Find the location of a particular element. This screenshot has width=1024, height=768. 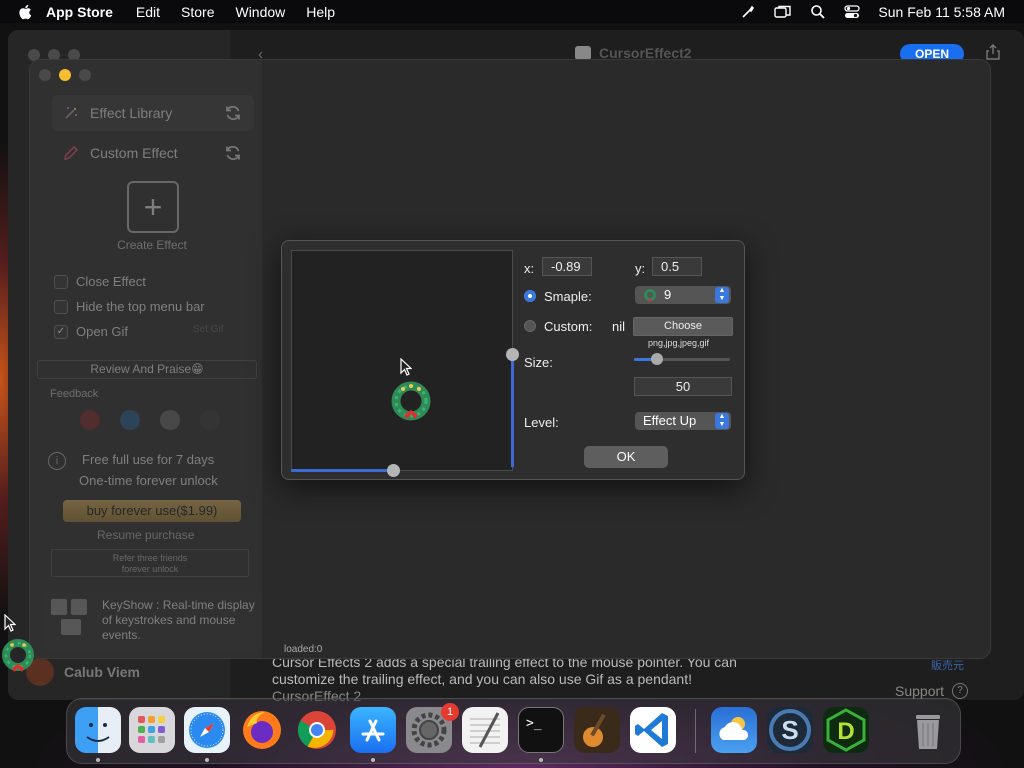

app-title-text: CursorEffect2 is located at coordinates (645, 53).